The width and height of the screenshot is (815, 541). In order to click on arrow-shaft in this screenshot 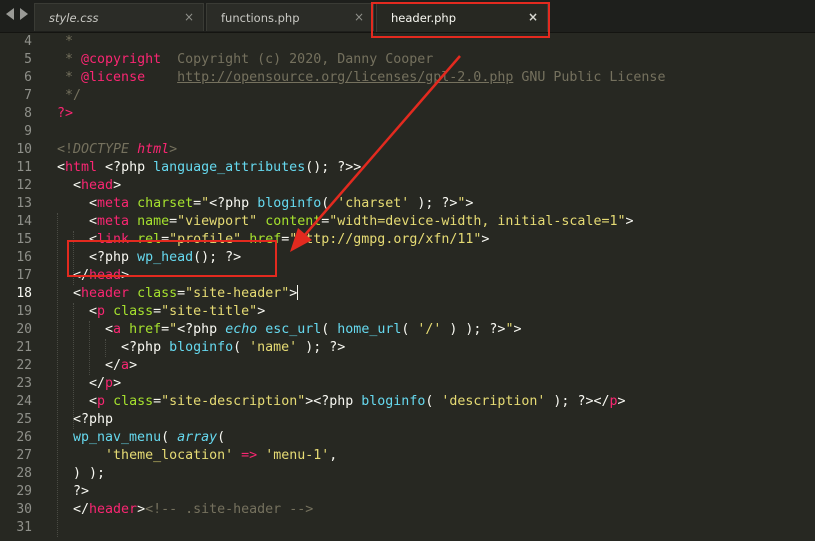, I will do `click(382, 146)`.